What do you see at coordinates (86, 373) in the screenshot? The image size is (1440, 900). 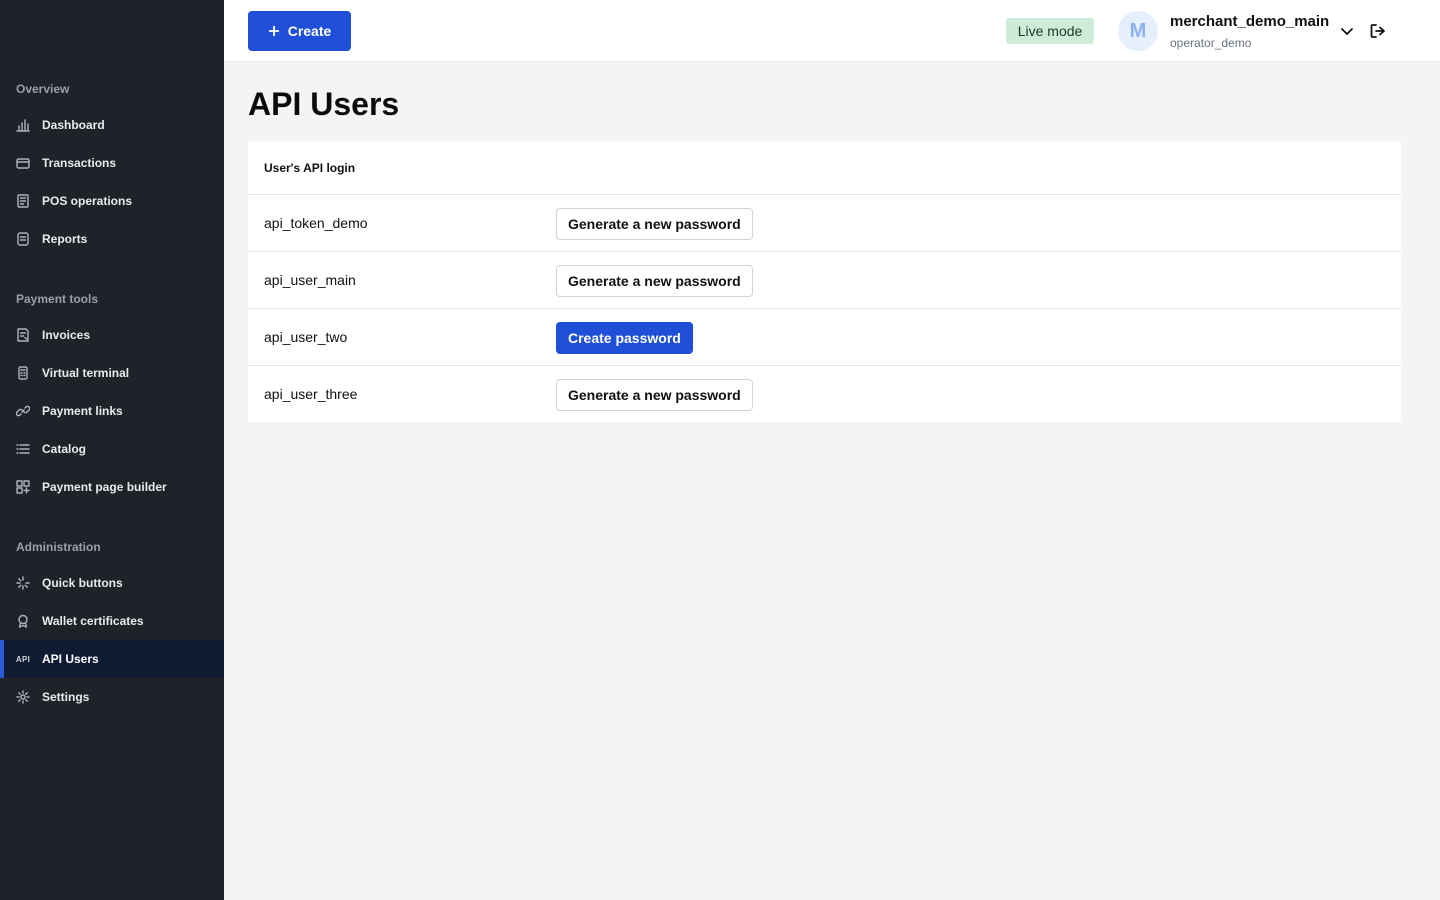 I see `sidebar-item-label: Virtual terminal` at bounding box center [86, 373].